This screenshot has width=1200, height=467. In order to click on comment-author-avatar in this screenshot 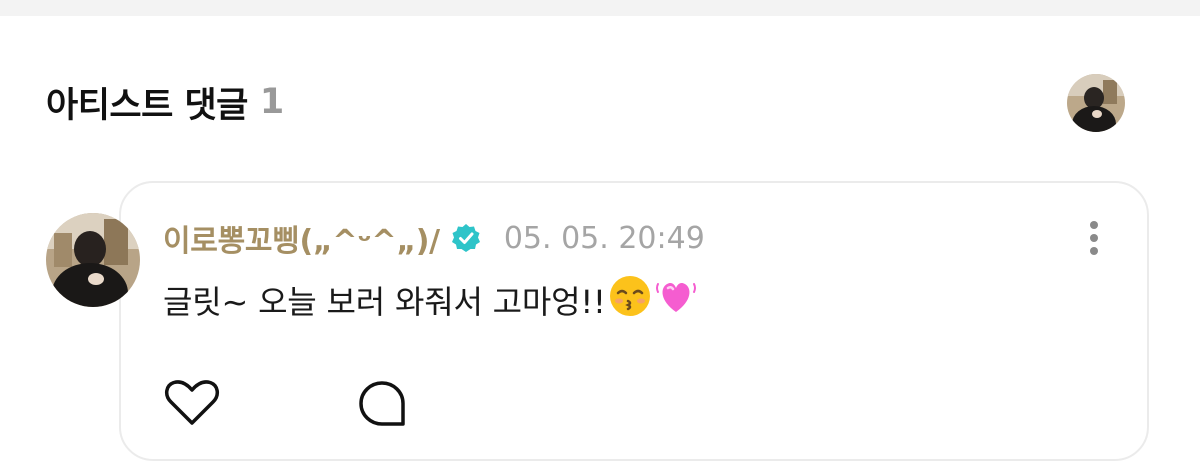, I will do `click(93, 260)`.